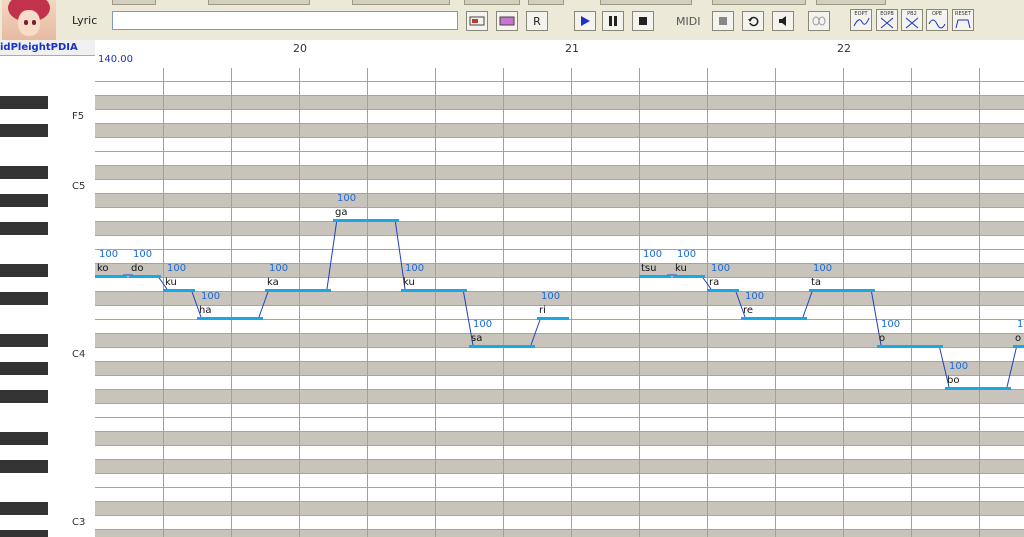 The width and height of the screenshot is (1024, 537). Describe the element at coordinates (205, 311) in the screenshot. I see `note-lyric: ha` at that location.